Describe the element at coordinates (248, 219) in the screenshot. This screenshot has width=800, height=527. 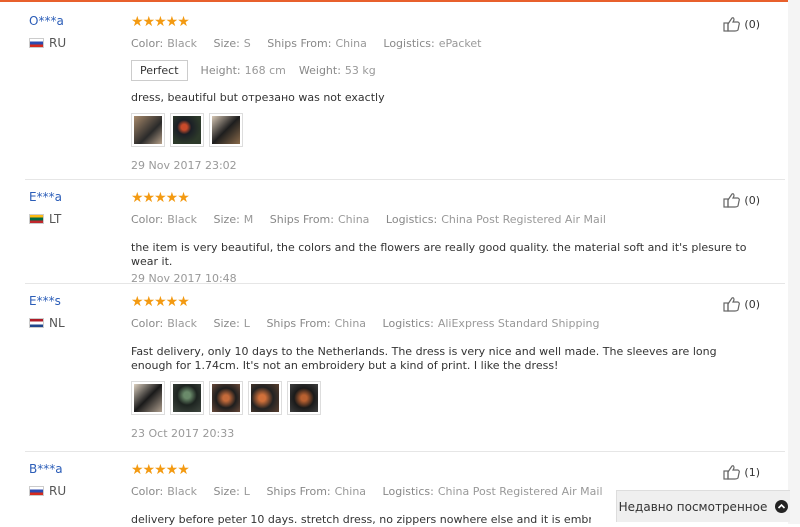
I see `size-value: M` at that location.